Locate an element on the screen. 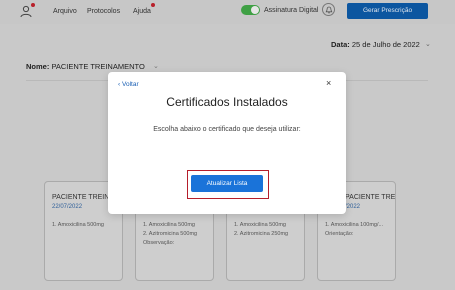 This screenshot has width=455, height=290. close-icon: × is located at coordinates (328, 83).